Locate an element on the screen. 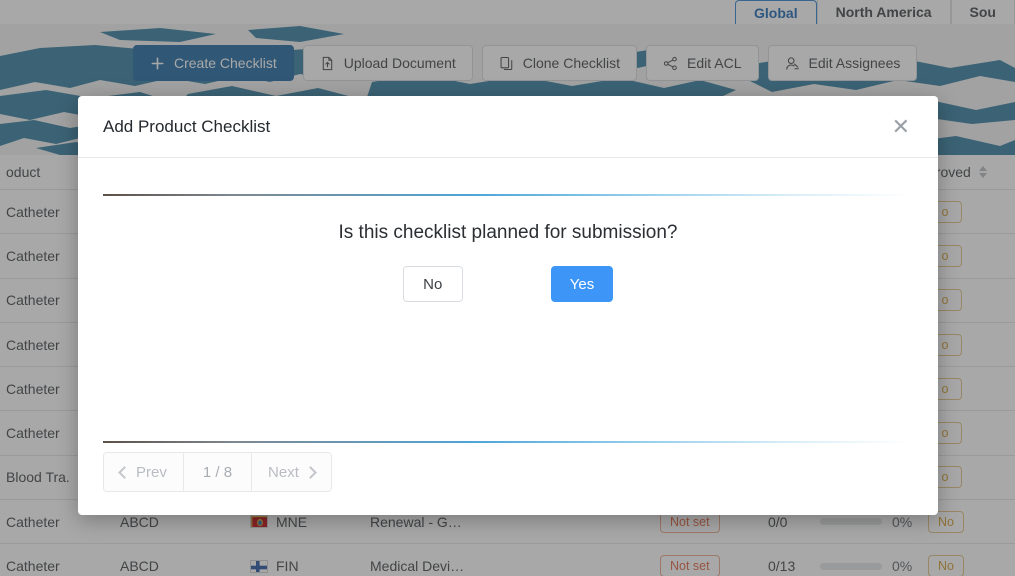 The image size is (1015, 576). prev-page-button: Prev is located at coordinates (144, 472).